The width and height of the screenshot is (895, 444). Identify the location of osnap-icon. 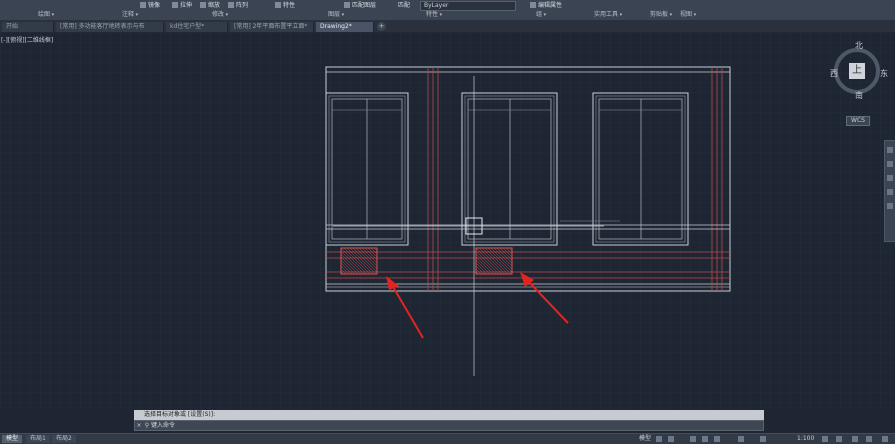
(717, 439).